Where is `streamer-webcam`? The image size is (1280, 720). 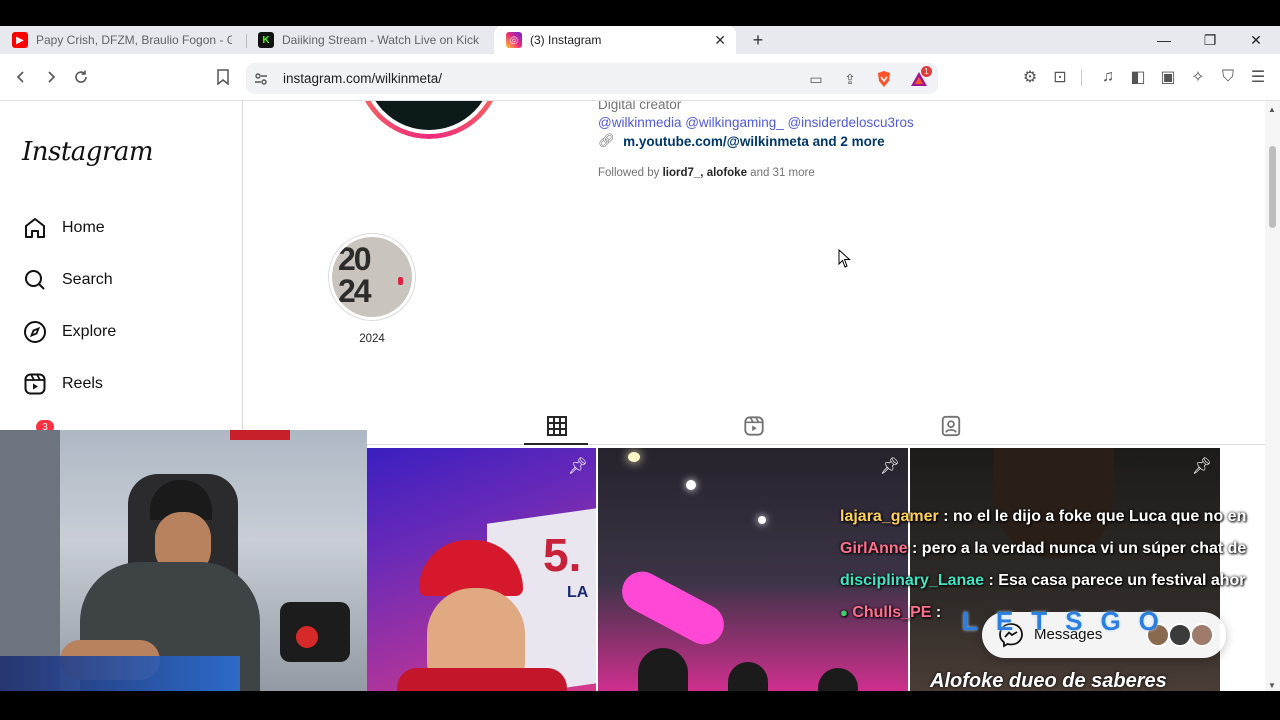
streamer-webcam is located at coordinates (183, 568).